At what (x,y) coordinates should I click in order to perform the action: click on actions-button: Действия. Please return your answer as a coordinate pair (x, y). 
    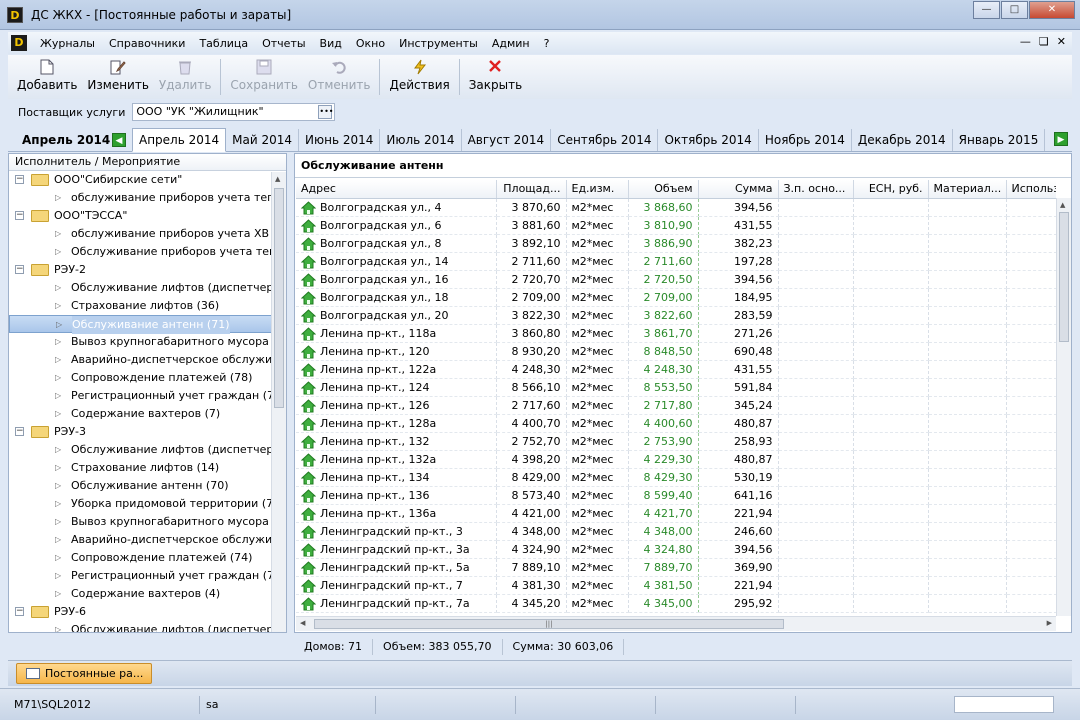
    Looking at the image, I should click on (419, 73).